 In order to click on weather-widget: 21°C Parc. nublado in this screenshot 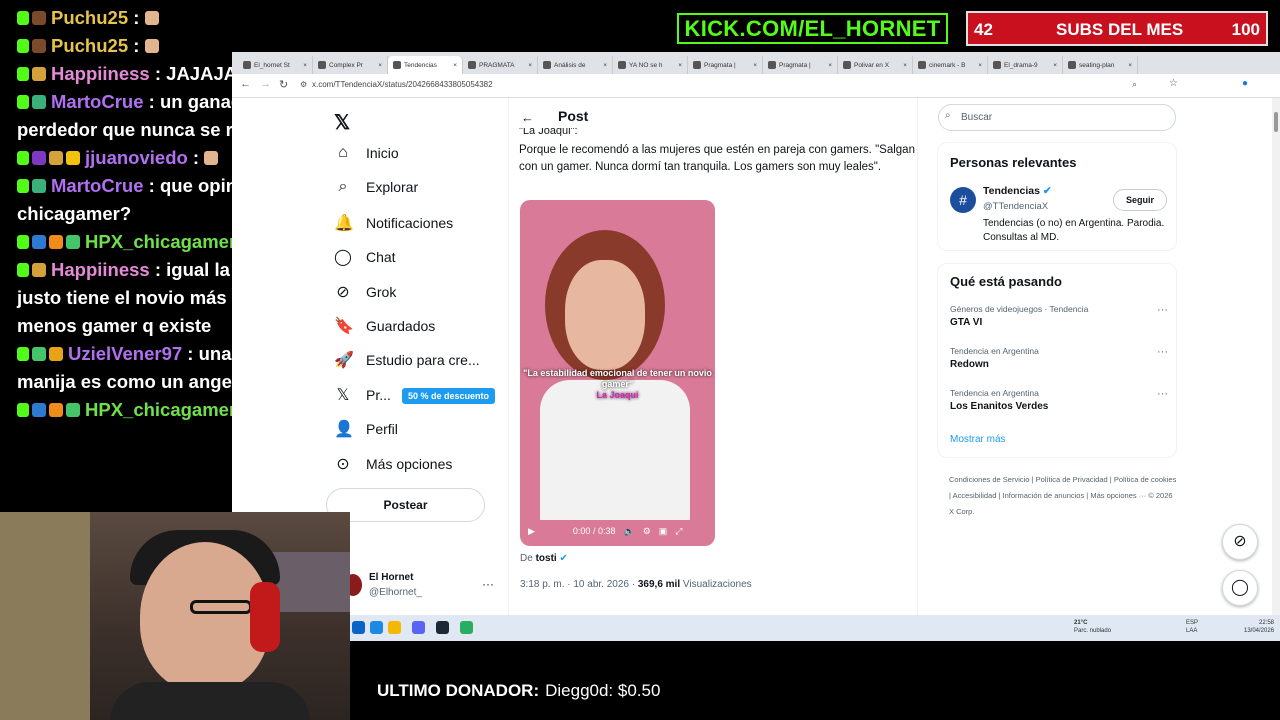, I will do `click(1149, 627)`.